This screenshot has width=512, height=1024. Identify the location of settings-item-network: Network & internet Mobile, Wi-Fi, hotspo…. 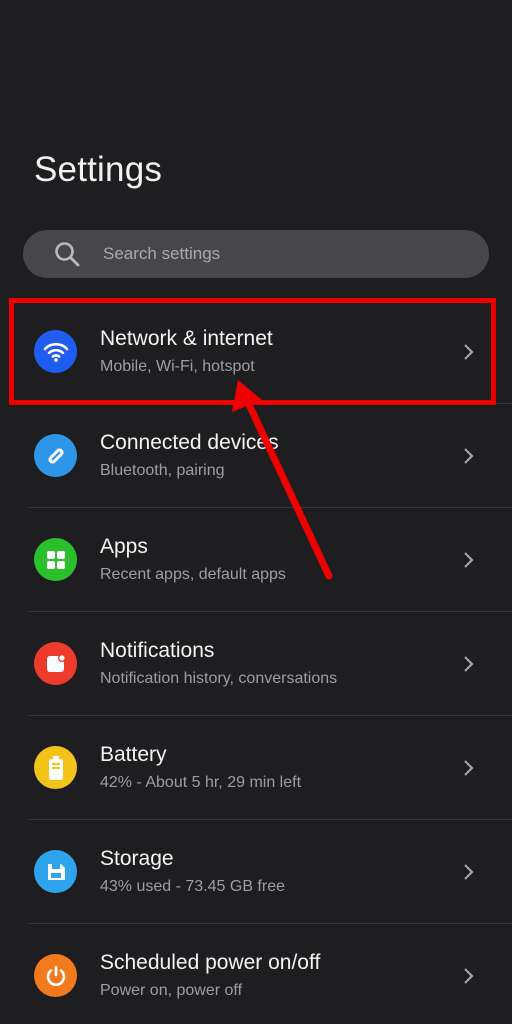
(256, 352).